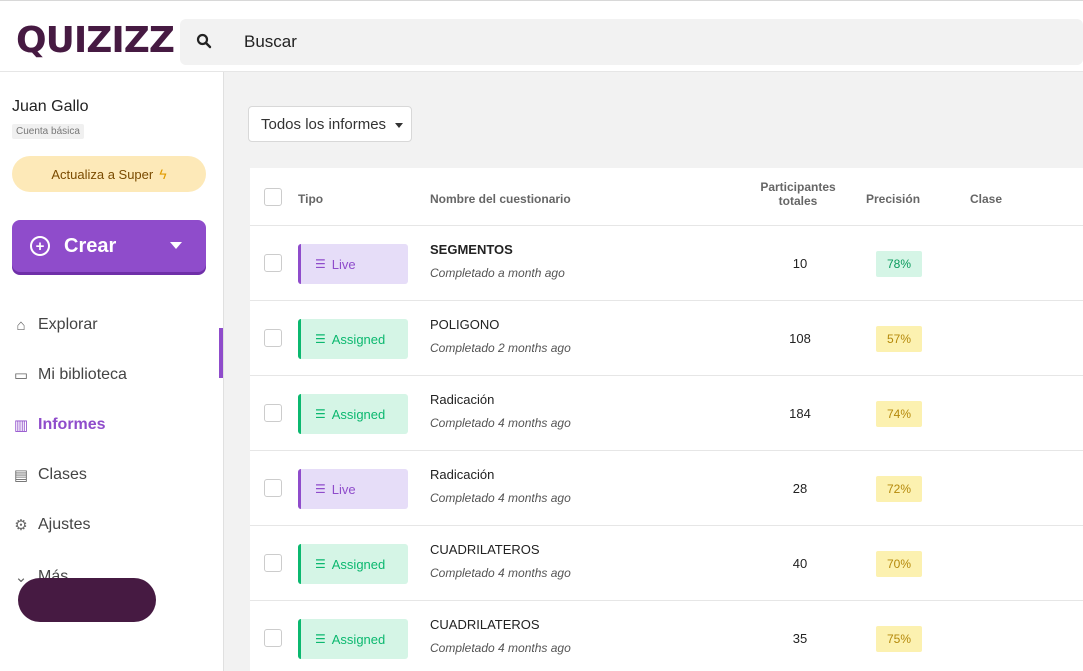 This screenshot has height=671, width=1083. Describe the element at coordinates (163, 174) in the screenshot. I see `lightning-icon: ϟ` at that location.